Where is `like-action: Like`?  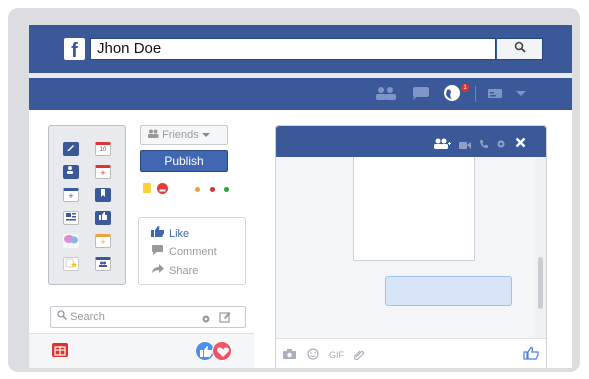
like-action: Like is located at coordinates (170, 233).